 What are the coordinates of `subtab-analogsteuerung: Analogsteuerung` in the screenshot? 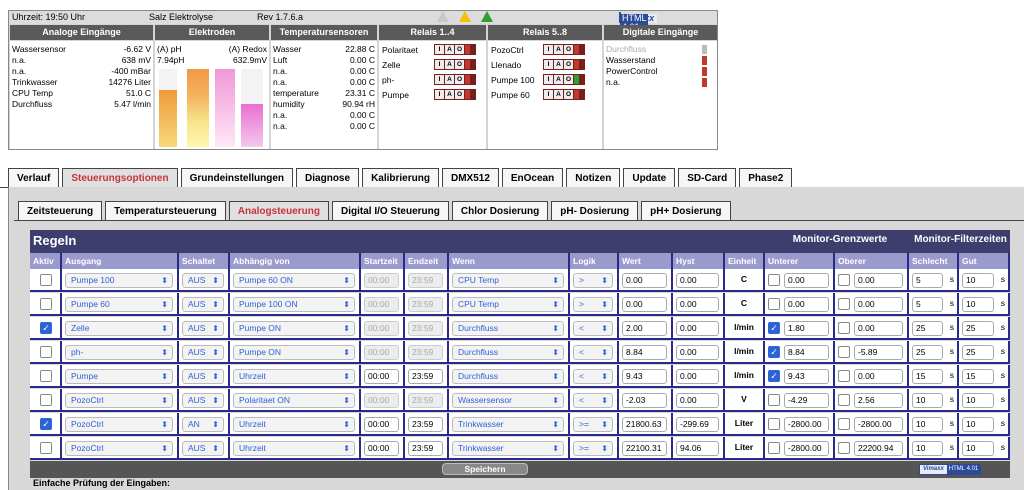 It's located at (278, 211).